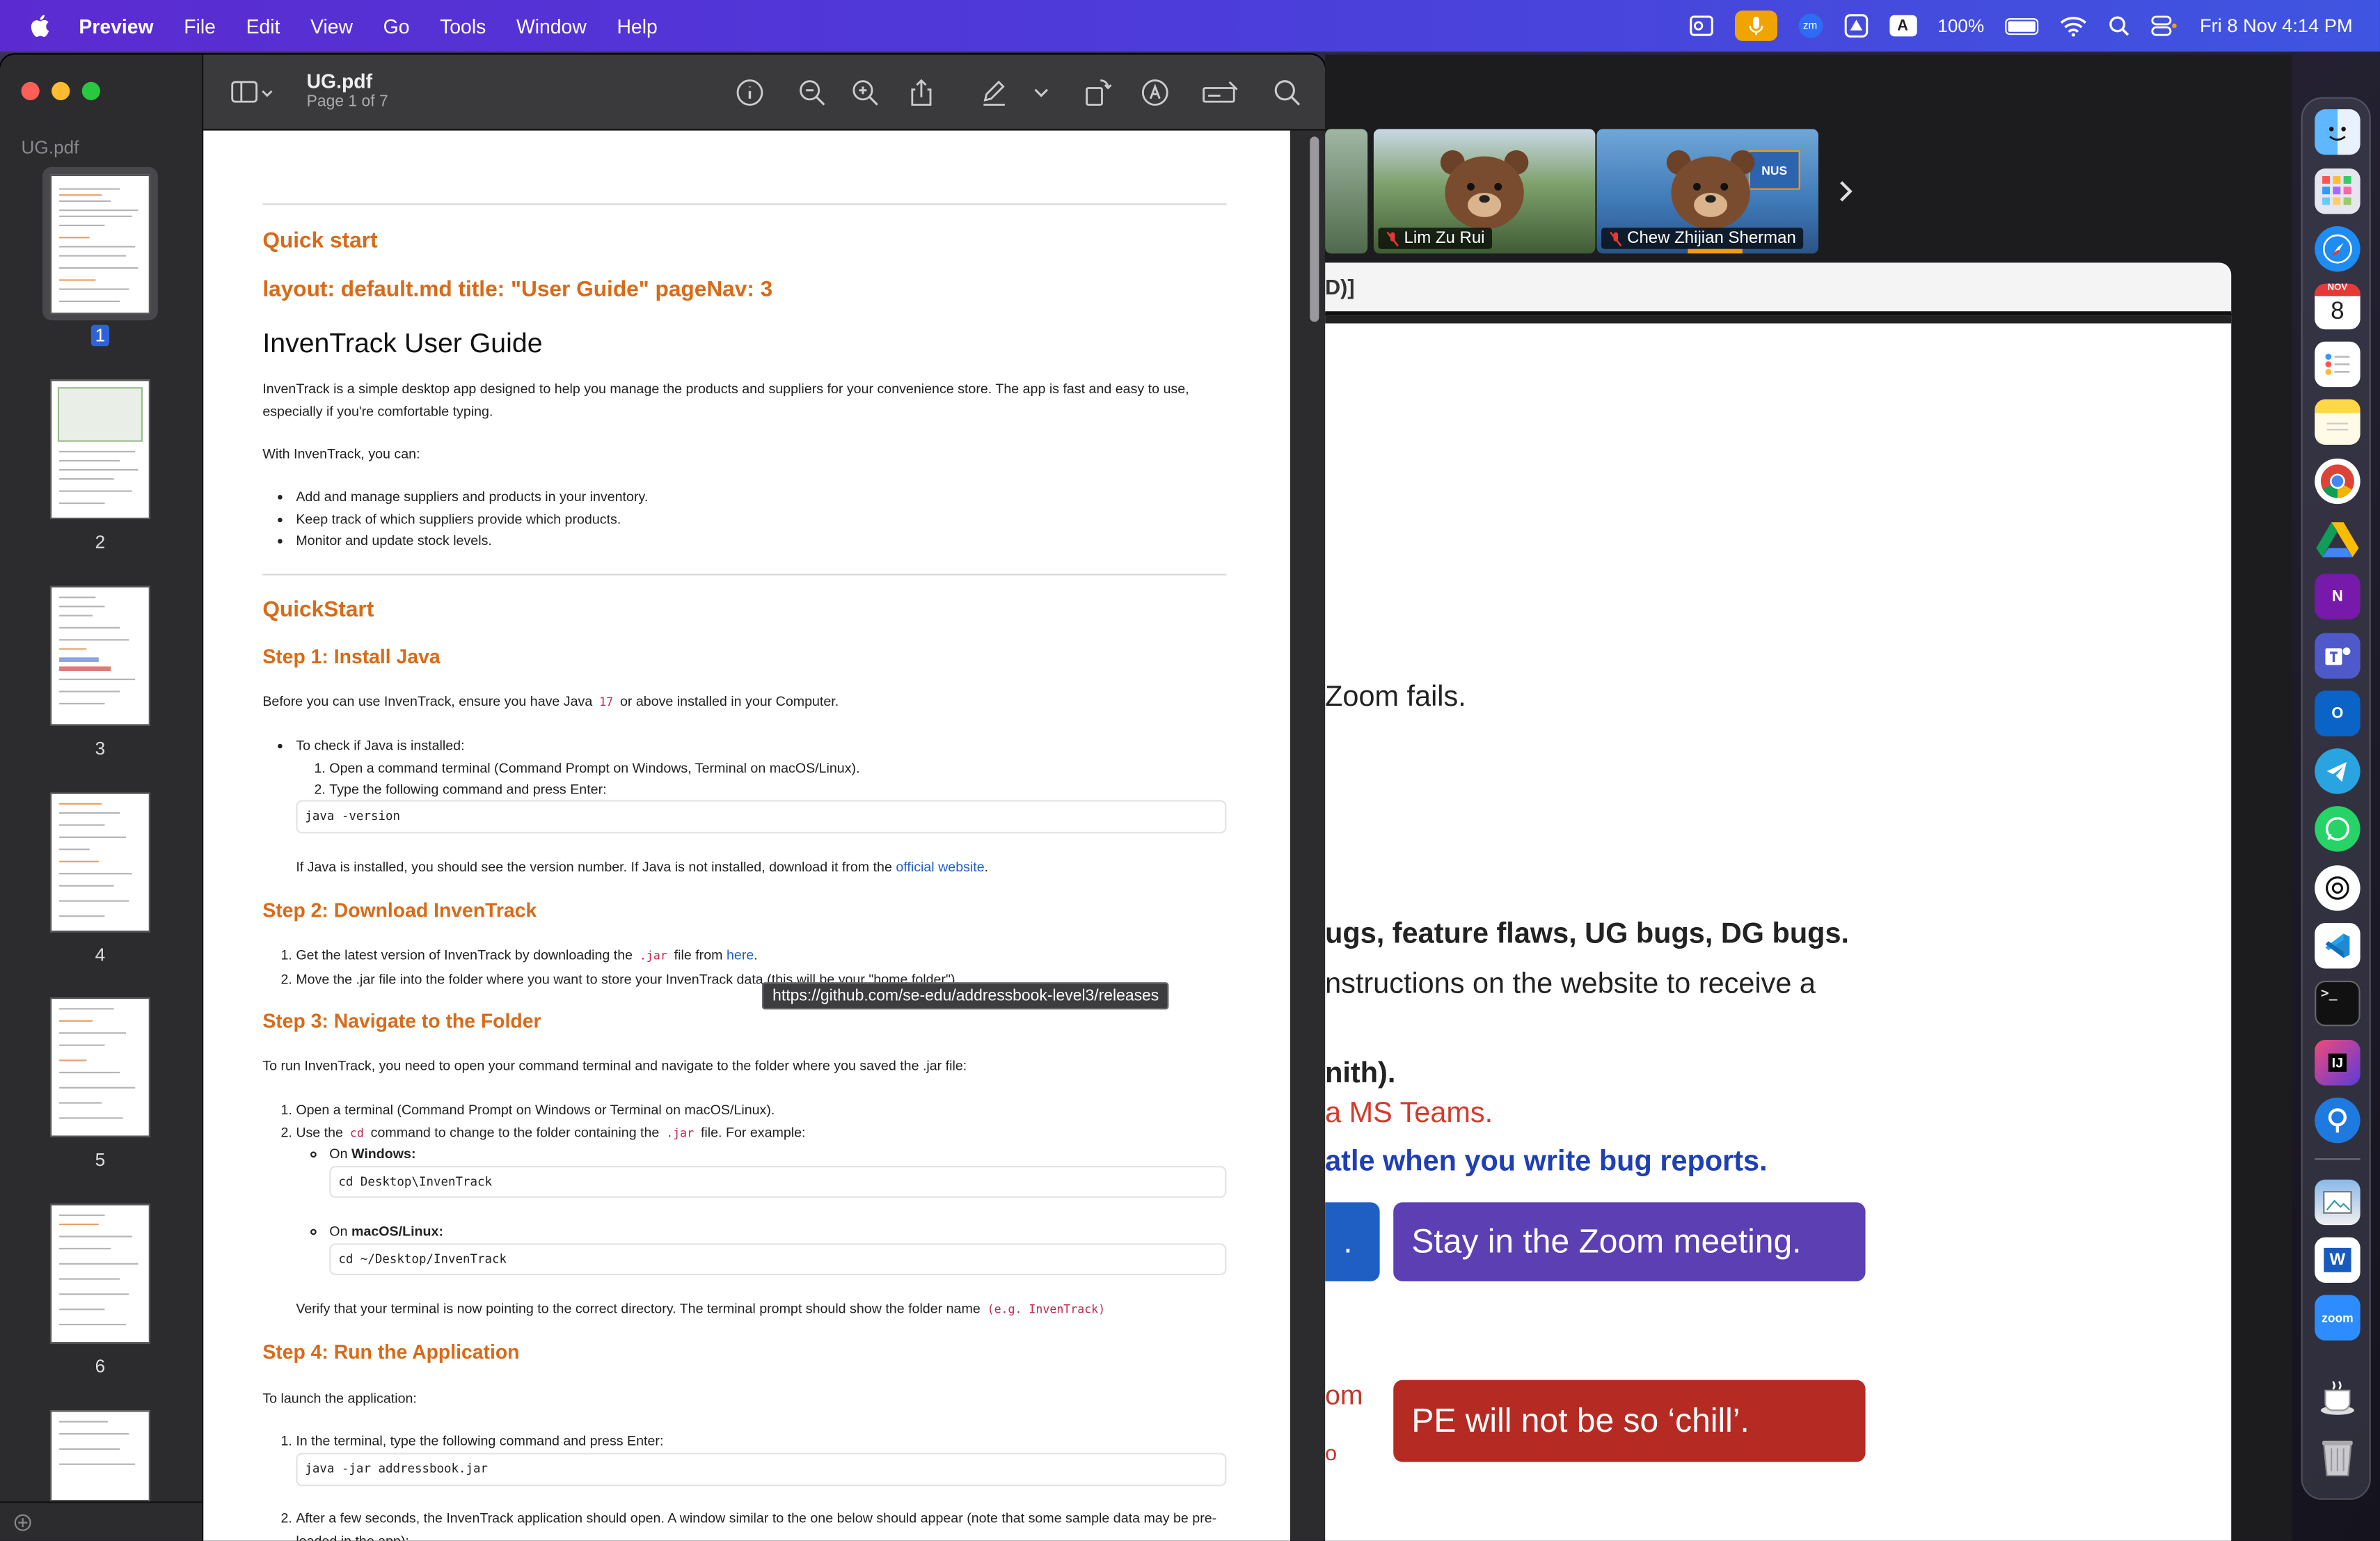 Image resolution: width=2380 pixels, height=1541 pixels. I want to click on menu-help: Help, so click(637, 26).